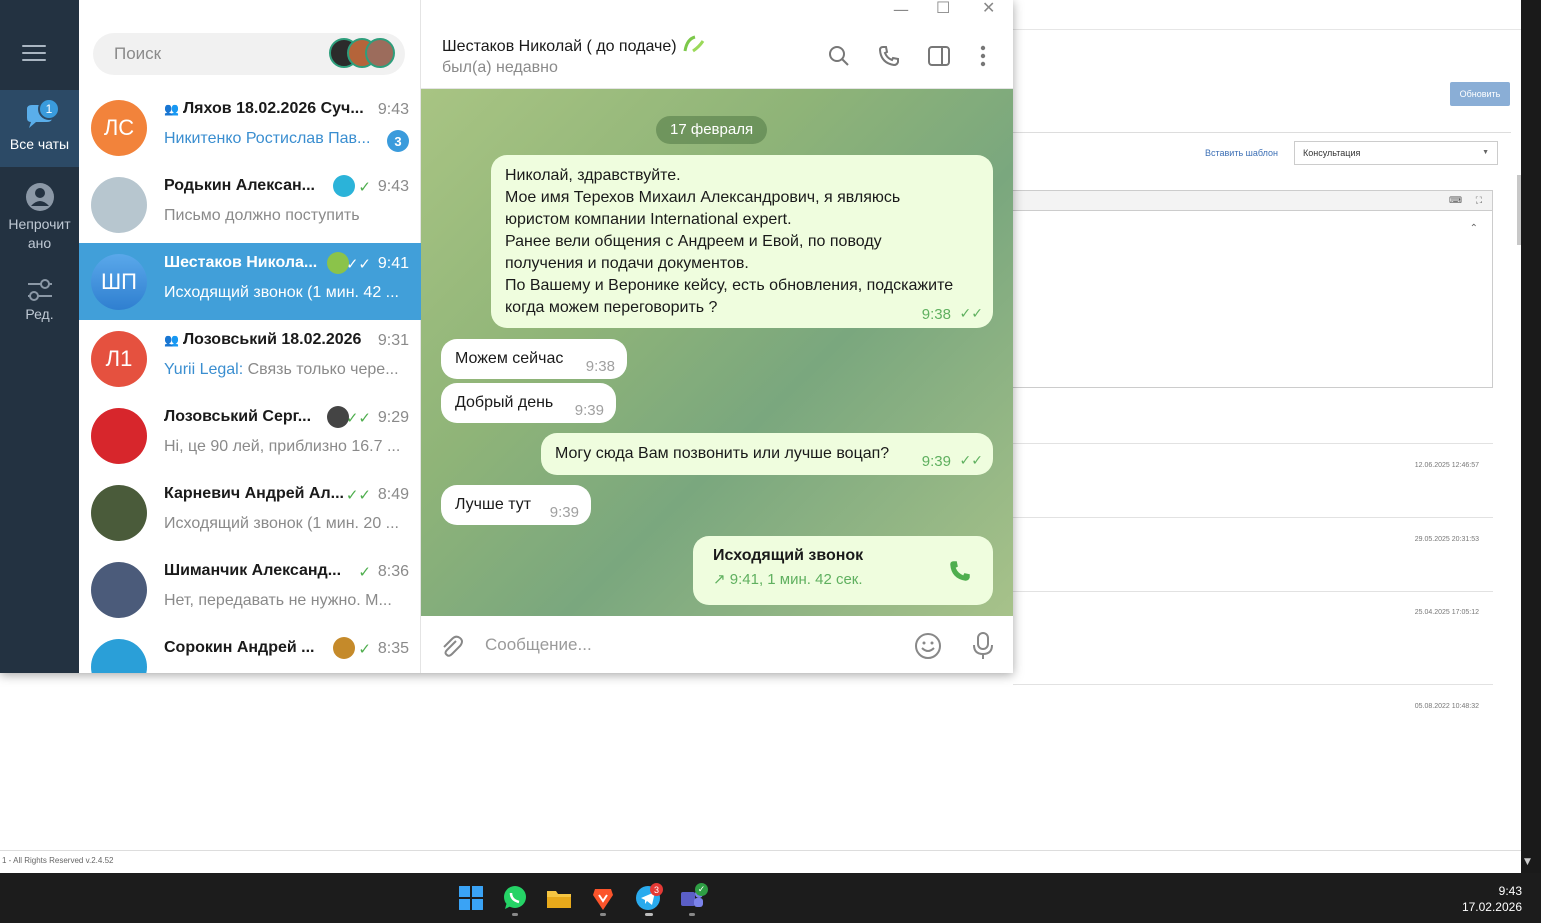 This screenshot has width=1541, height=923. I want to click on whatsapp-icon, so click(515, 898).